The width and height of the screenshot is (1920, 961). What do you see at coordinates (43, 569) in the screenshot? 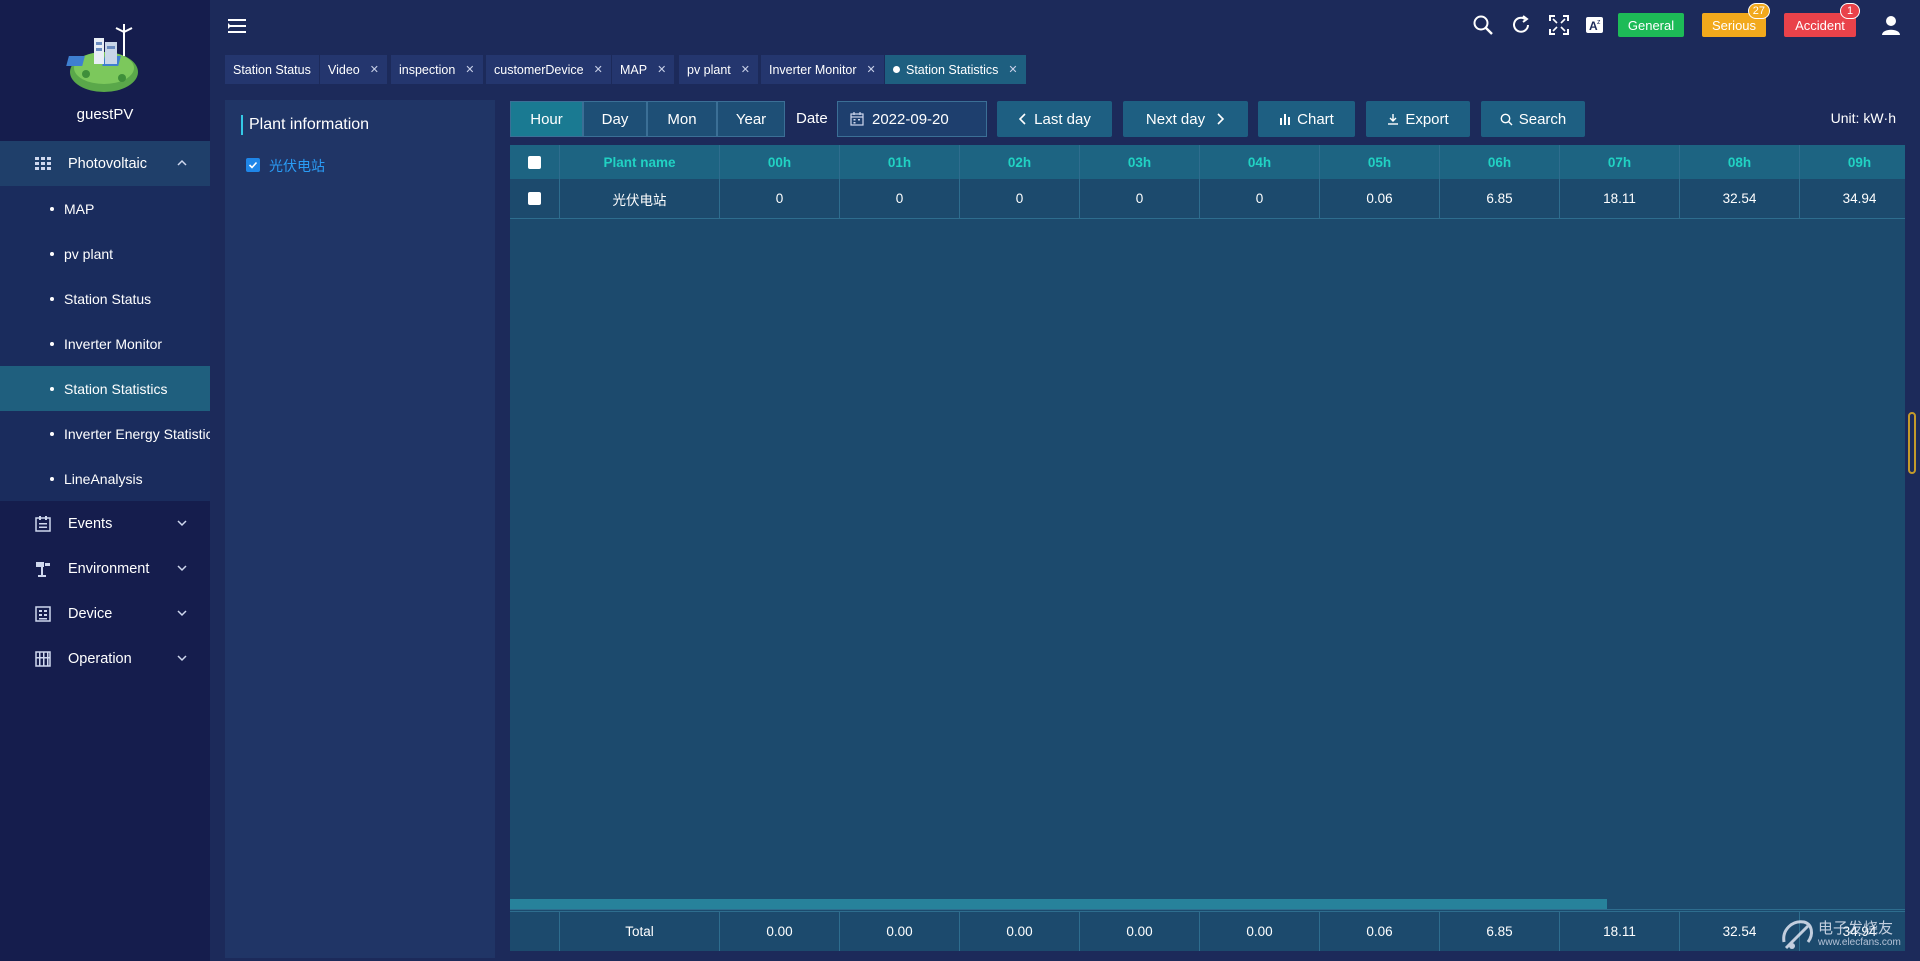
I see `weather-station-icon` at bounding box center [43, 569].